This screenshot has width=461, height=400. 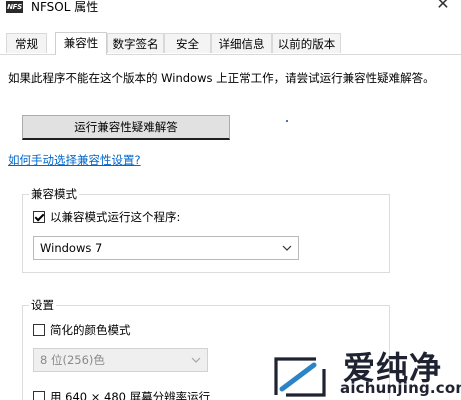 What do you see at coordinates (230, 15) in the screenshot?
I see `title-bar: NFS NFSOL 属性 ✕` at bounding box center [230, 15].